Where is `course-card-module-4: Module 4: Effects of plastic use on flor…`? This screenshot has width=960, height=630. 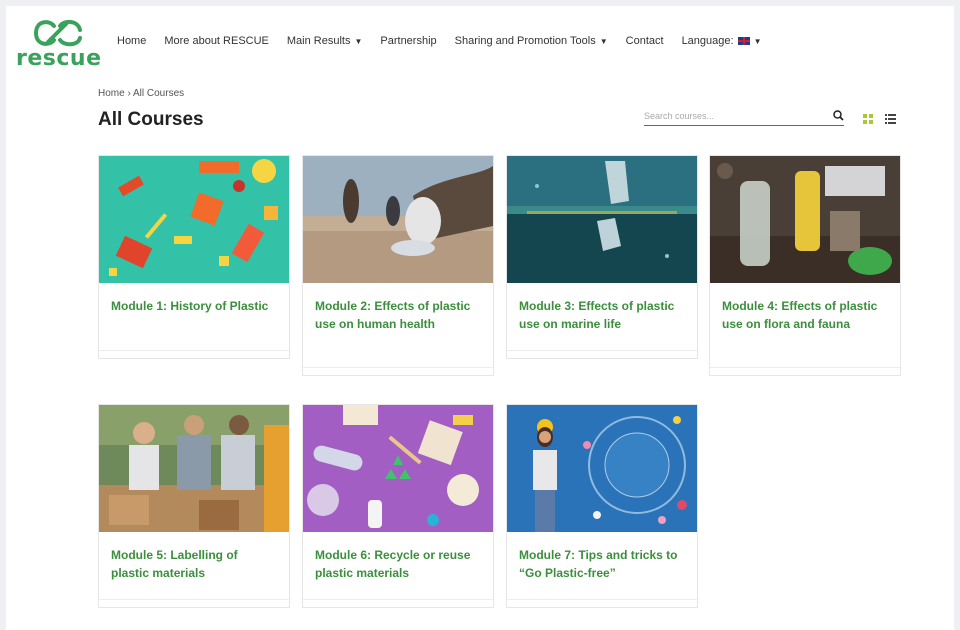
course-card-module-4: Module 4: Effects of plastic use on flor… is located at coordinates (805, 265).